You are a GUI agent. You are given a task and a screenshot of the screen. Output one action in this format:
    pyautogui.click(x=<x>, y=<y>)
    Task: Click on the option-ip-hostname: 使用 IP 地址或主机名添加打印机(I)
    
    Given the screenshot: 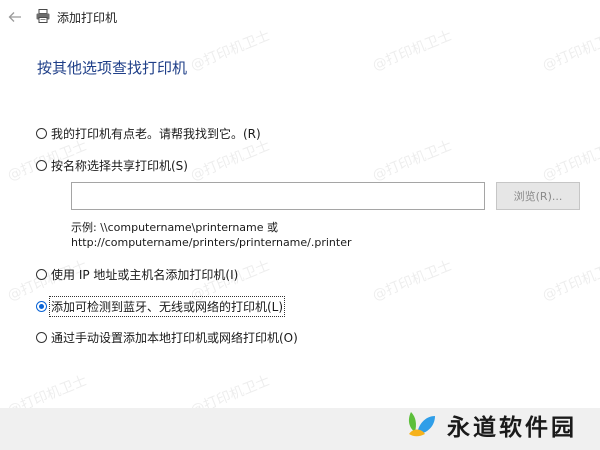 What is the action you would take?
    pyautogui.click(x=137, y=274)
    